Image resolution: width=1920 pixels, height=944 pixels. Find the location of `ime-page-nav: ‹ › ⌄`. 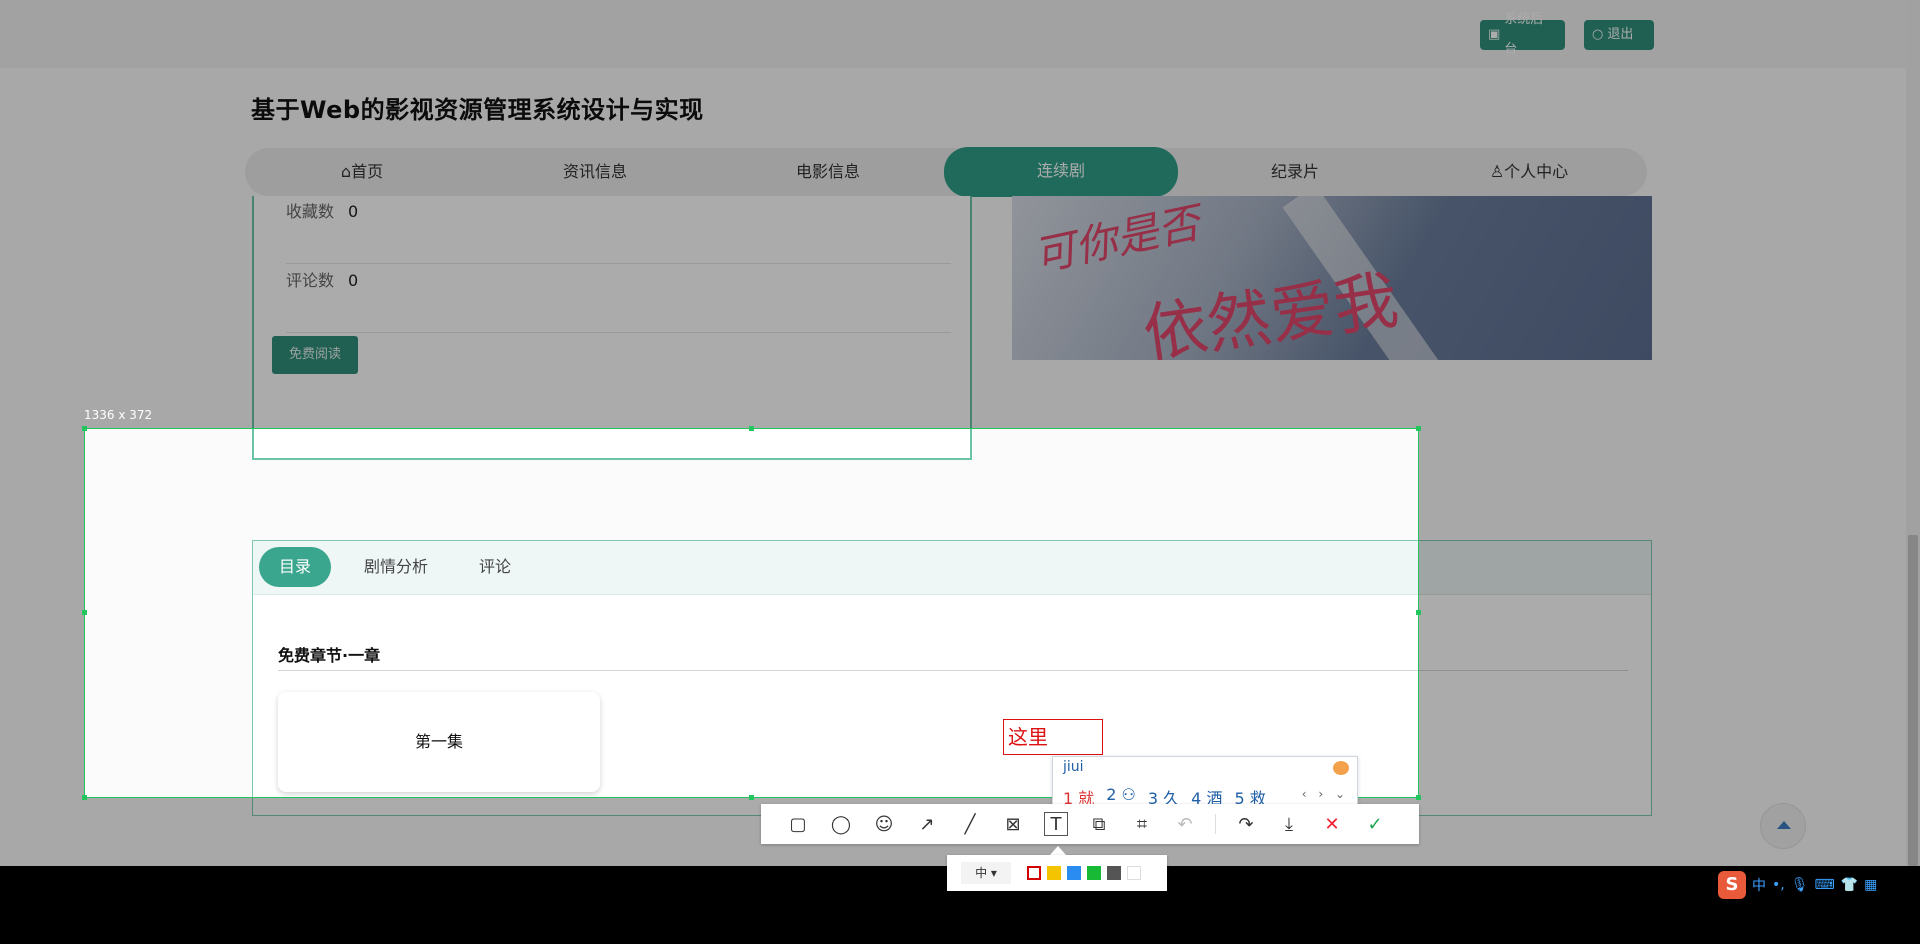

ime-page-nav: ‹ › ⌄ is located at coordinates (1325, 794).